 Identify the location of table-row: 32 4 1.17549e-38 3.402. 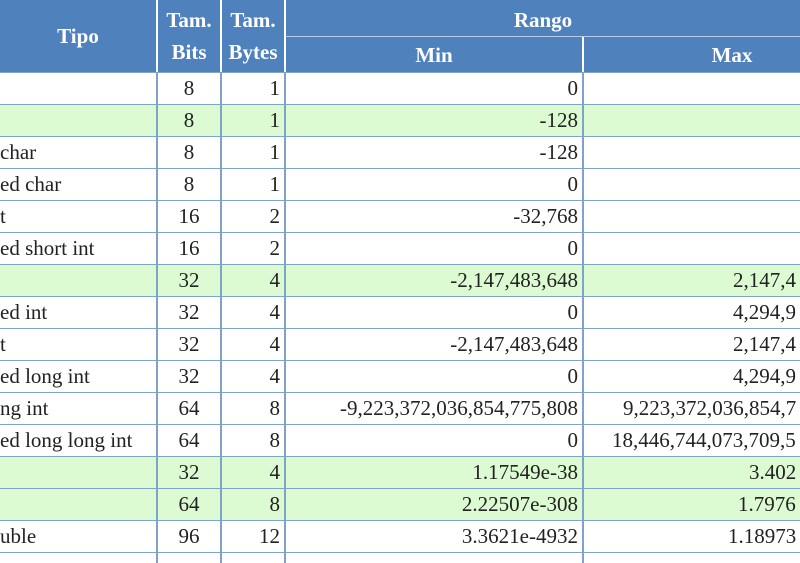
(400, 473).